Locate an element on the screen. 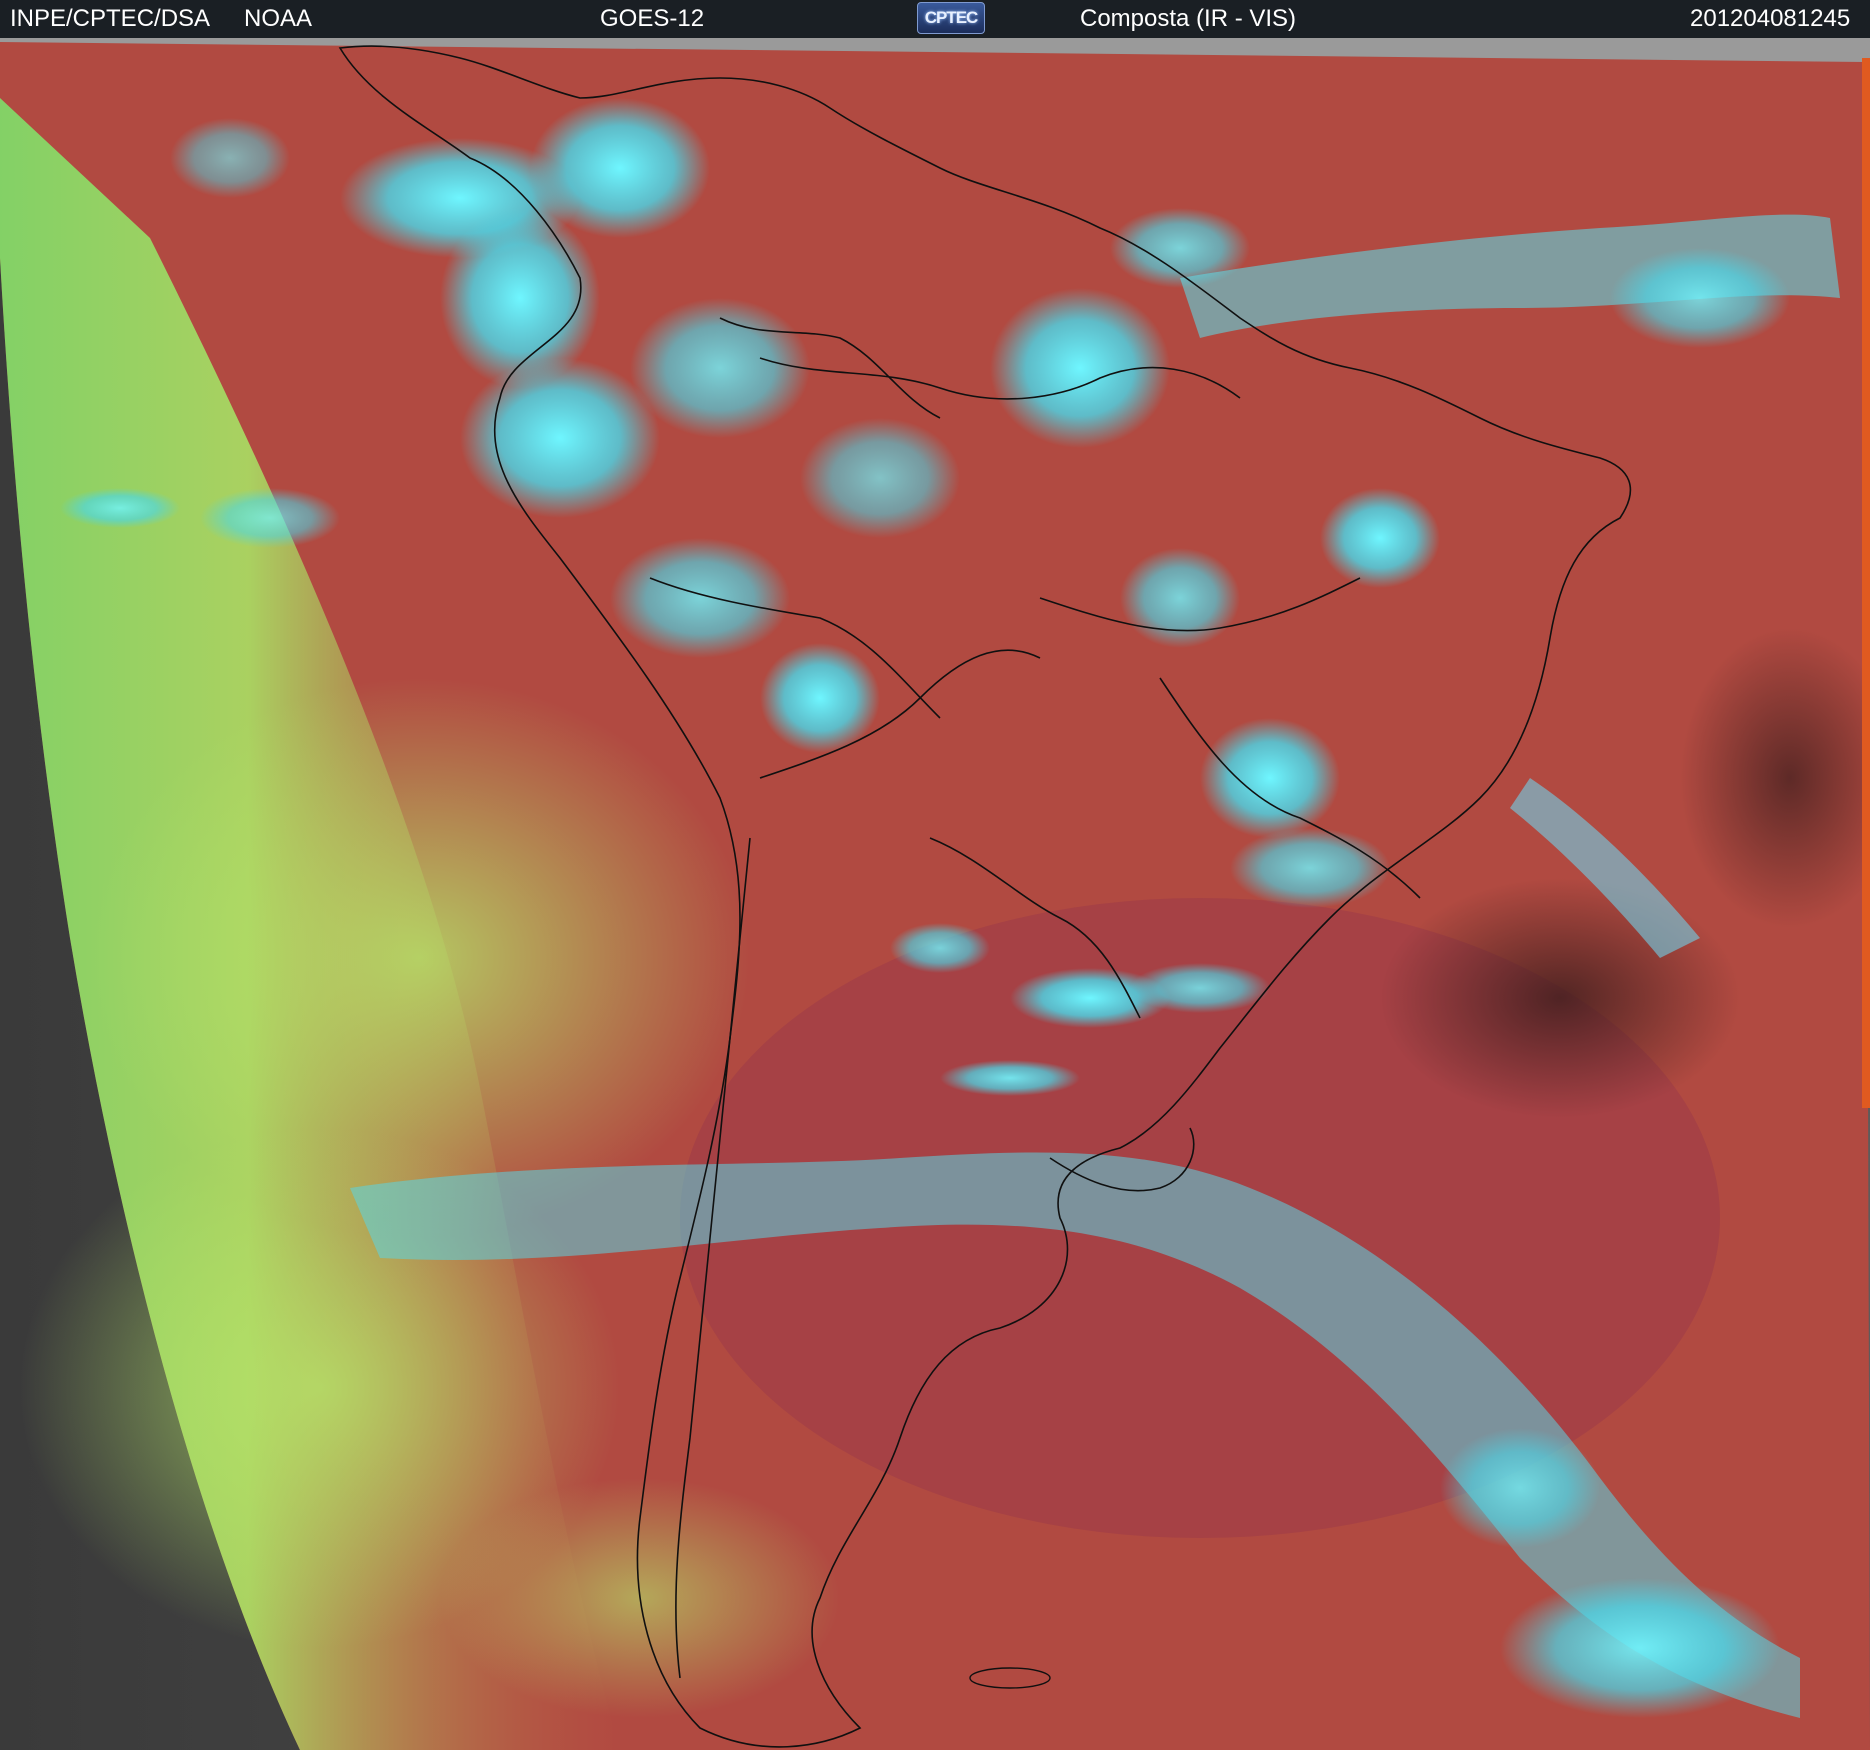 The image size is (1870, 1750). logo-text: CPTEC is located at coordinates (951, 17).